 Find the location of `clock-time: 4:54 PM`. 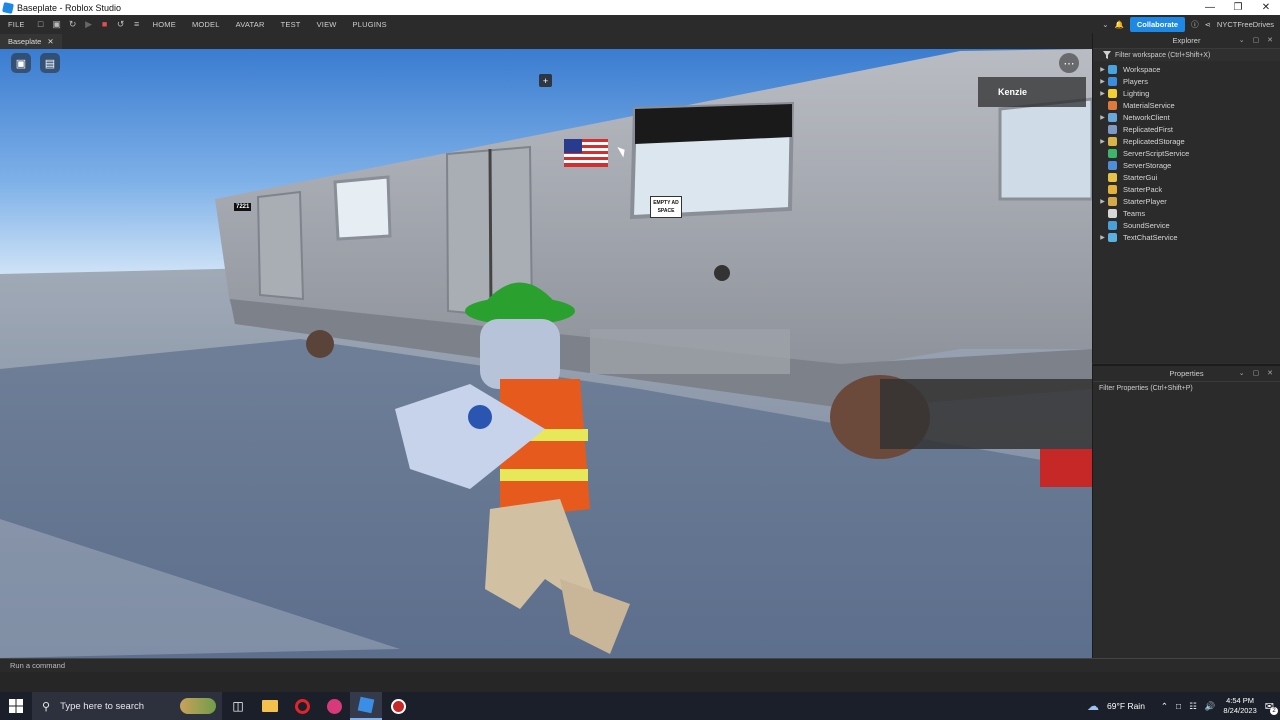

clock-time: 4:54 PM is located at coordinates (1240, 700).